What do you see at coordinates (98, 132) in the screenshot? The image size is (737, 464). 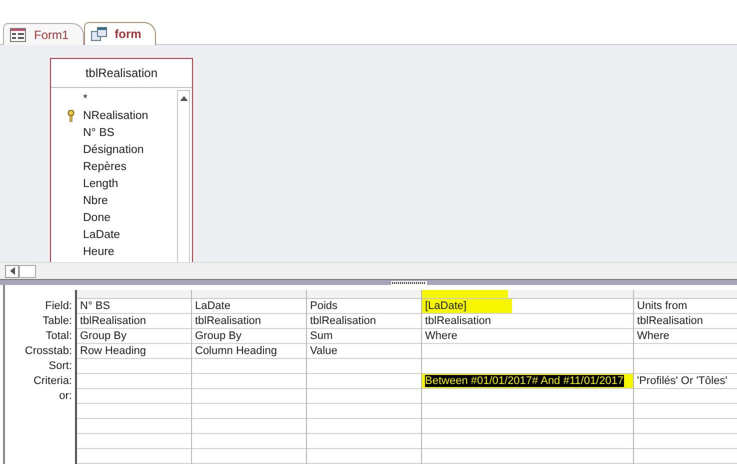 I see `field-name: N° BS` at bounding box center [98, 132].